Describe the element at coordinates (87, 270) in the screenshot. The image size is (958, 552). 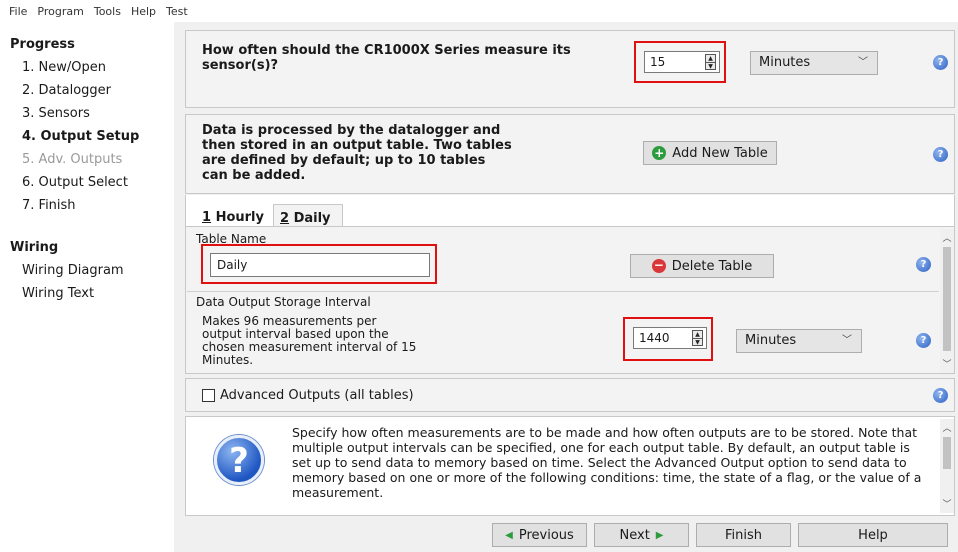
I see `sidebar-item-wiring-diagram: Wiring Diagram` at that location.